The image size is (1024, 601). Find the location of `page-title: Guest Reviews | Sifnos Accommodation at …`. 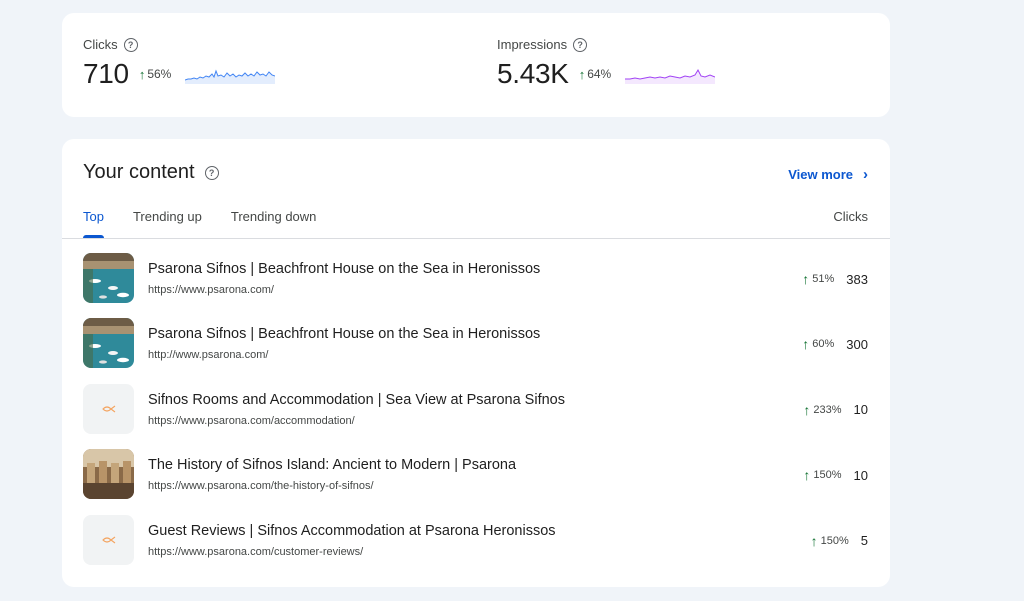

page-title: Guest Reviews | Sifnos Accommodation at … is located at coordinates (352, 531).